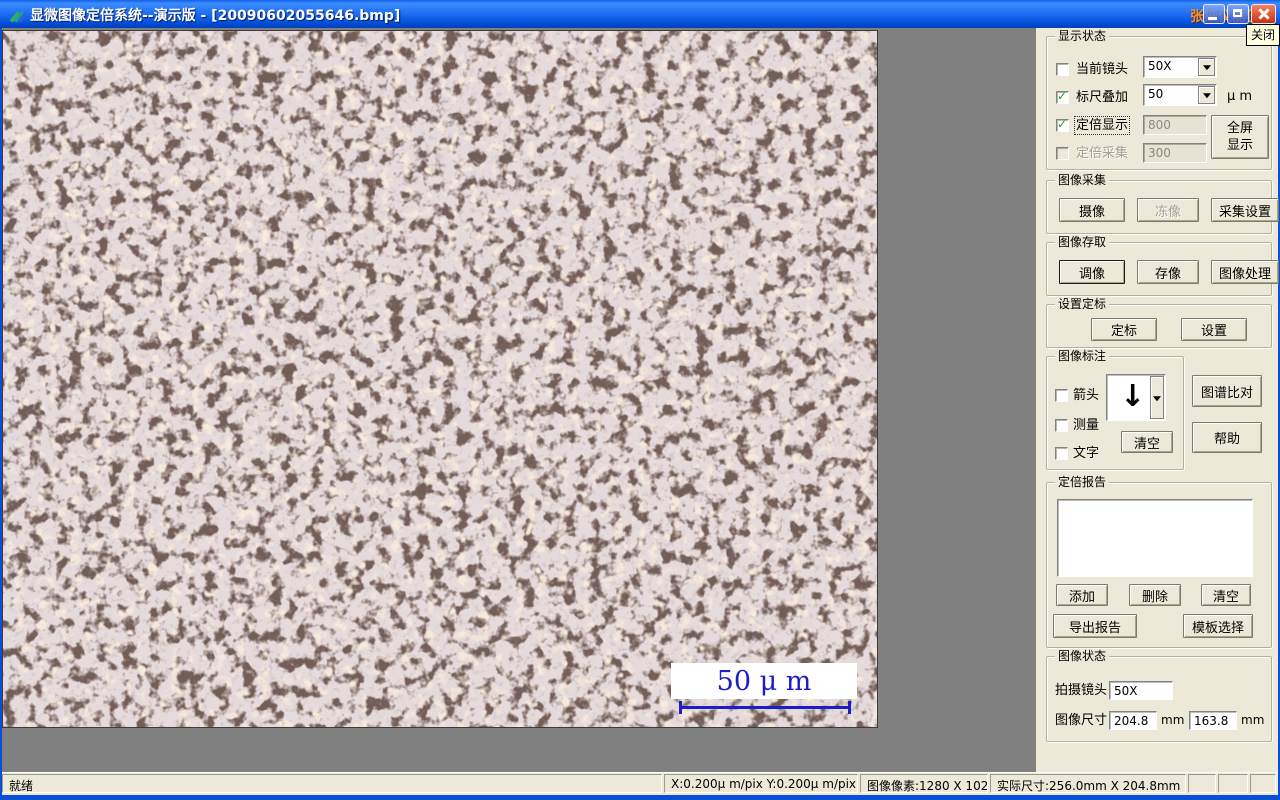  What do you see at coordinates (1240, 96) in the screenshot?
I see `scale-unit-label: μ m` at bounding box center [1240, 96].